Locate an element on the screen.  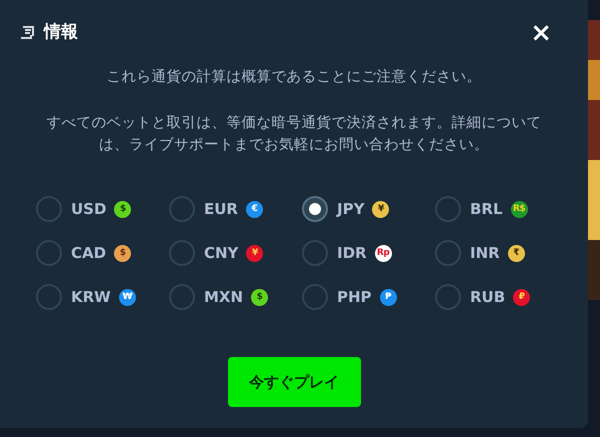
currency-code: PHP is located at coordinates (354, 297).